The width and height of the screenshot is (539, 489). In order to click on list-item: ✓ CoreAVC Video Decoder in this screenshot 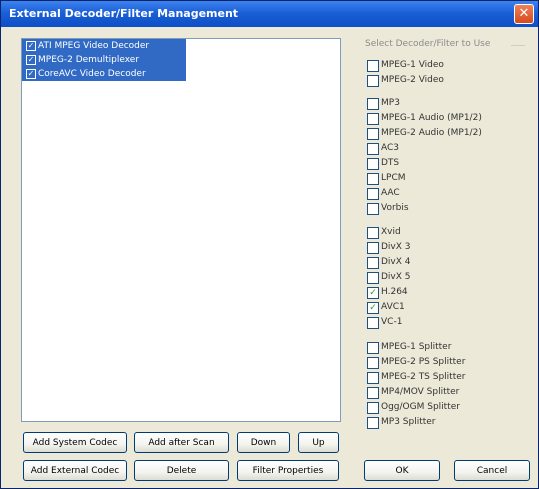, I will do `click(104, 74)`.